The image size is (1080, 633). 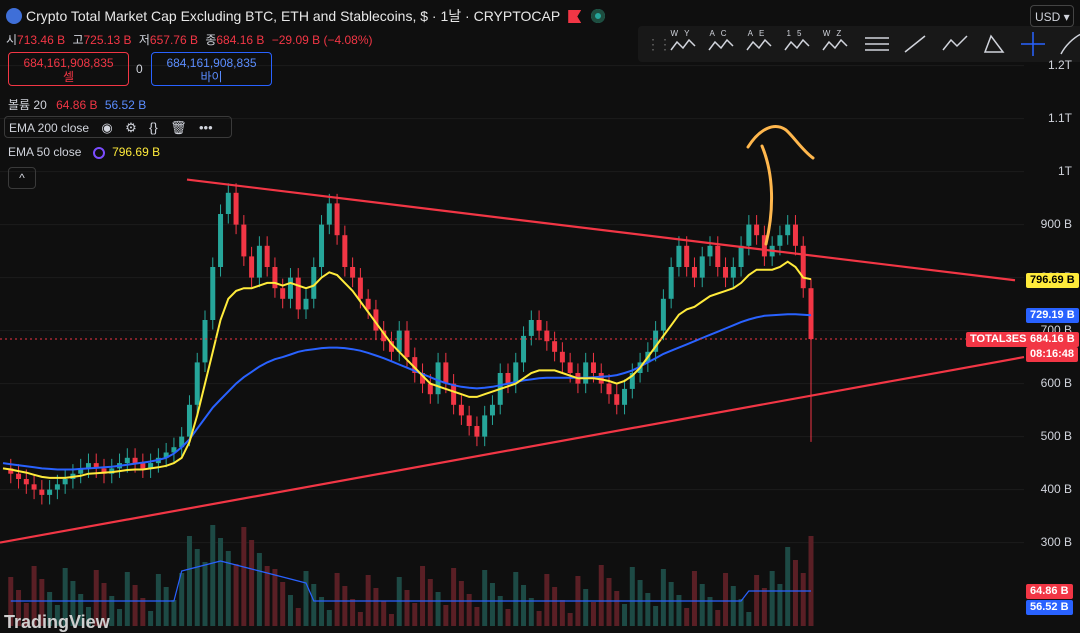 What do you see at coordinates (131, 128) in the screenshot?
I see `settings-icon: ⚙` at bounding box center [131, 128].